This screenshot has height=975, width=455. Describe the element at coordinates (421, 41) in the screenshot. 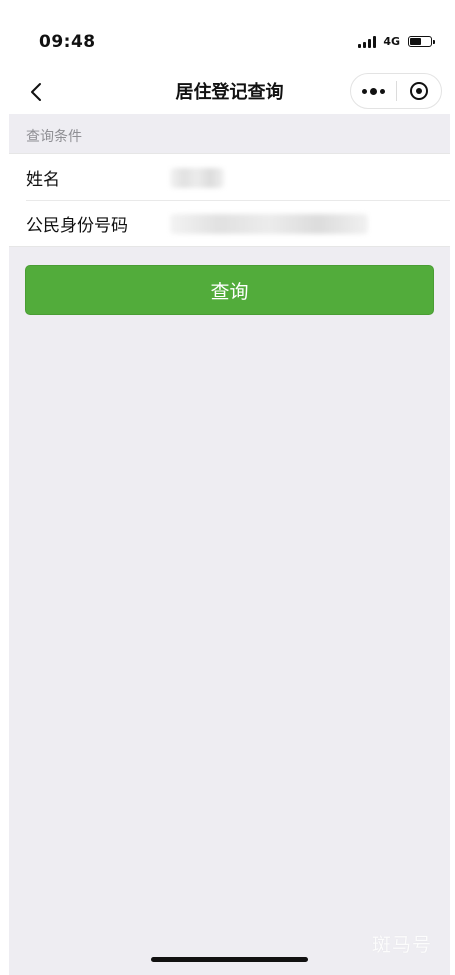

I see `battery-icon` at that location.